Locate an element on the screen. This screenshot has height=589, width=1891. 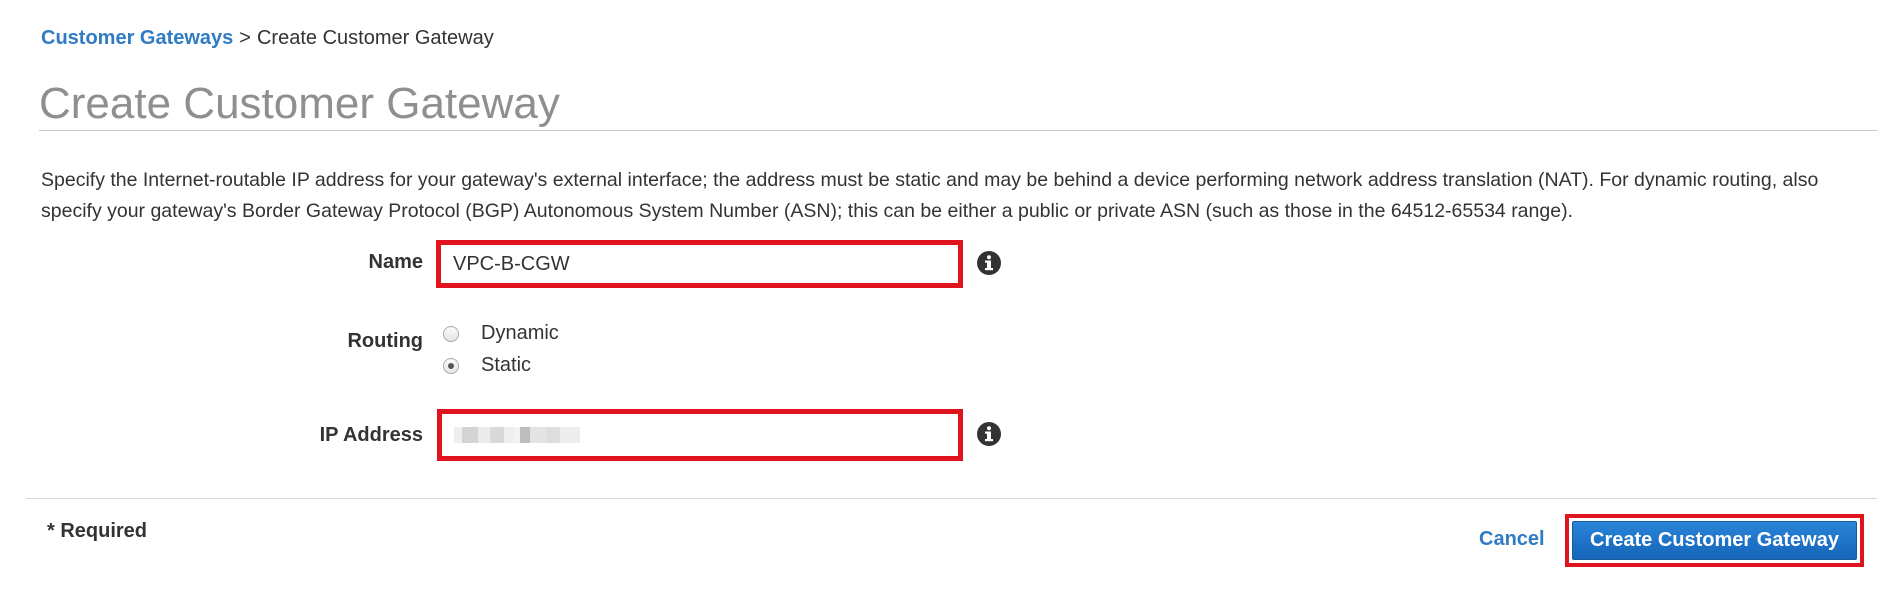
ip-address-info-icon is located at coordinates (989, 434).